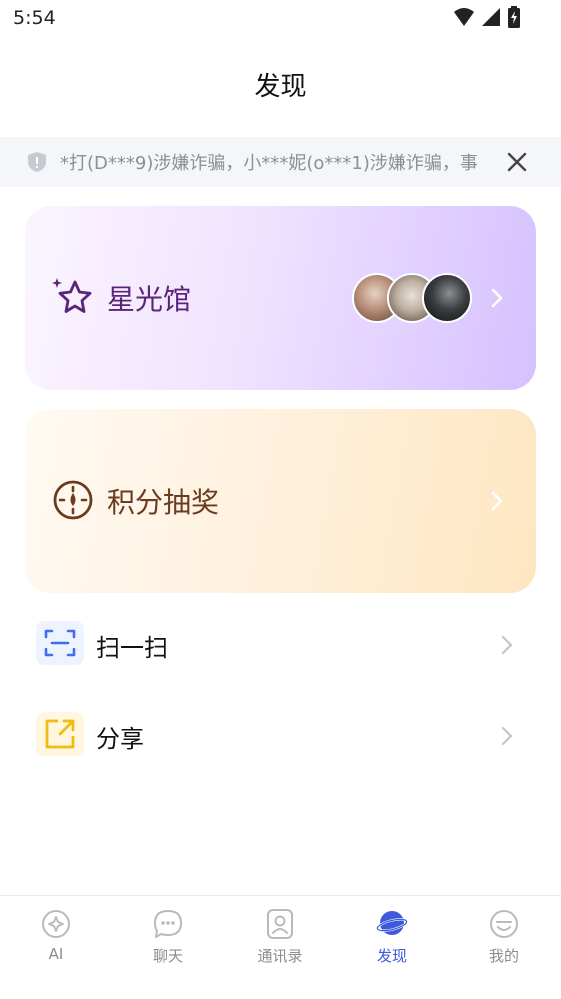 This screenshot has height=999, width=561. What do you see at coordinates (168, 941) in the screenshot?
I see `tab-chat: 聊天` at bounding box center [168, 941].